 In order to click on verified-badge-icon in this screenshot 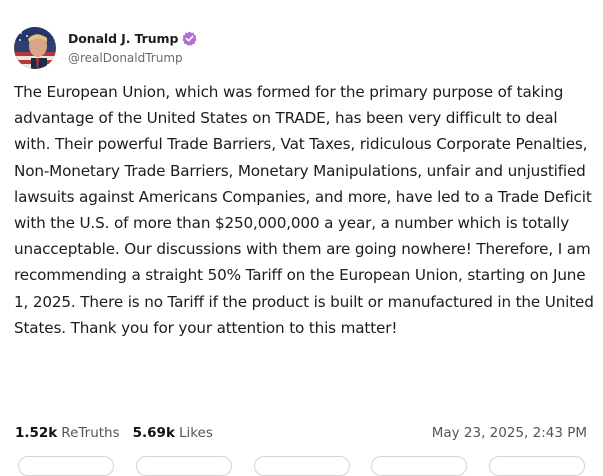, I will do `click(189, 38)`.